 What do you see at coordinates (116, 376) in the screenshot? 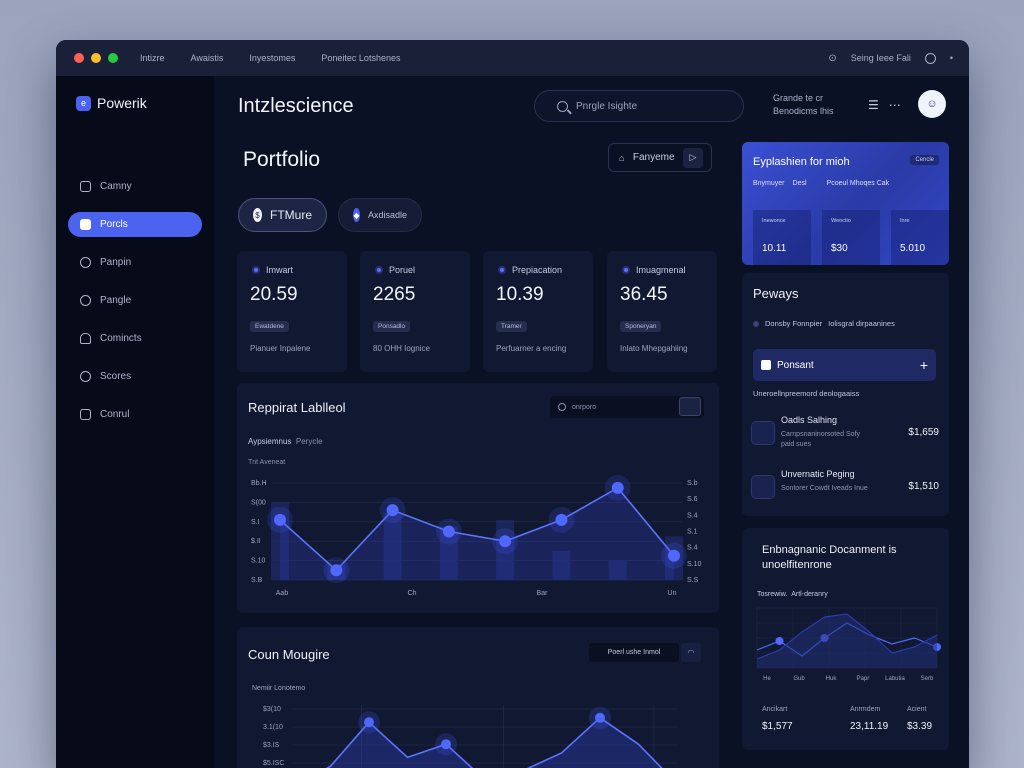
I see `sidebar-item-label: Scores` at bounding box center [116, 376].